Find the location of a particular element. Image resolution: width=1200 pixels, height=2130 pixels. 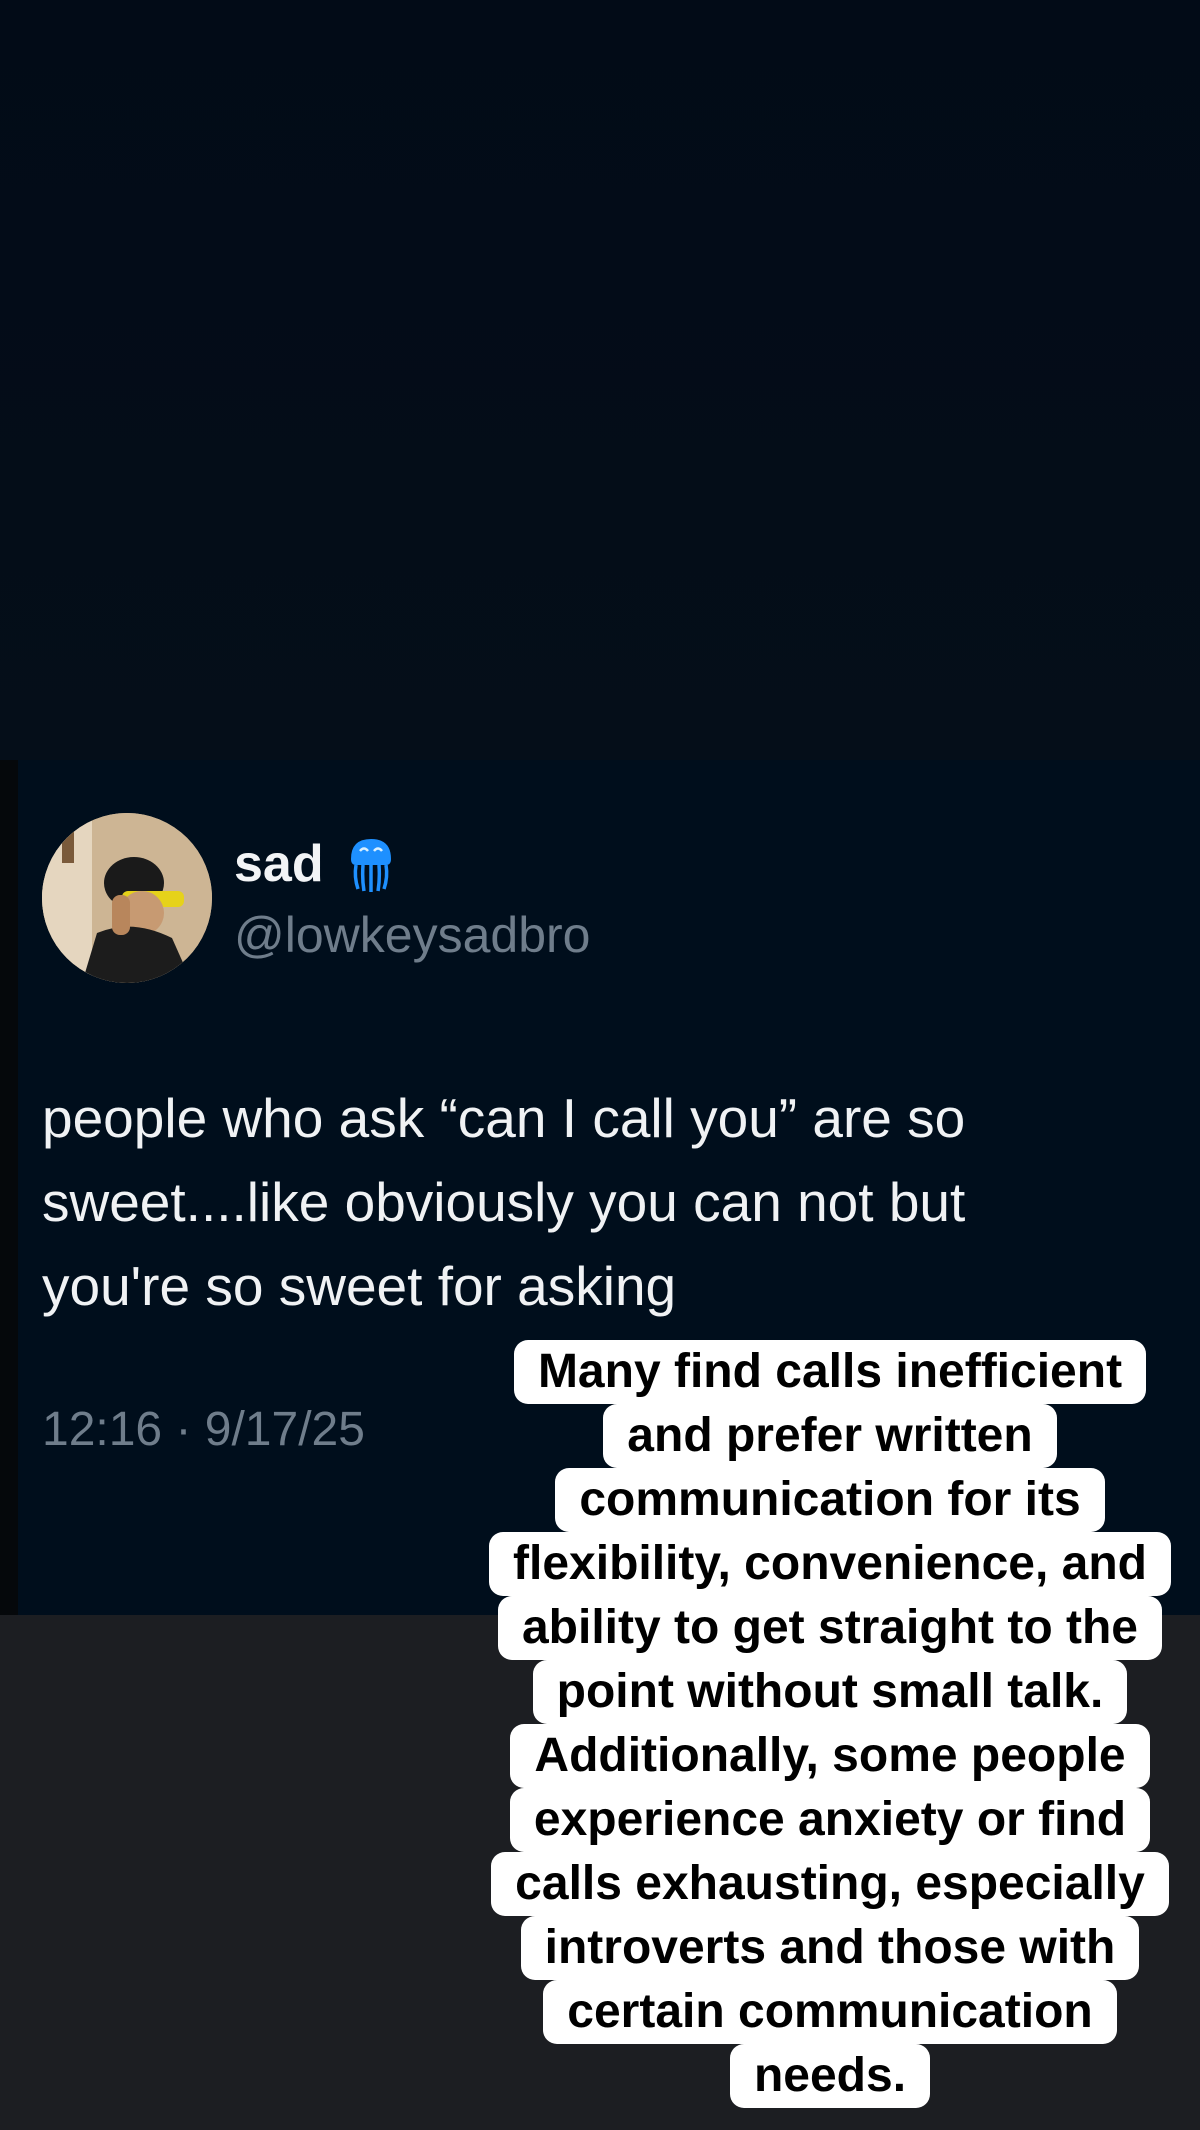

caption-line: needs. is located at coordinates (830, 2076).